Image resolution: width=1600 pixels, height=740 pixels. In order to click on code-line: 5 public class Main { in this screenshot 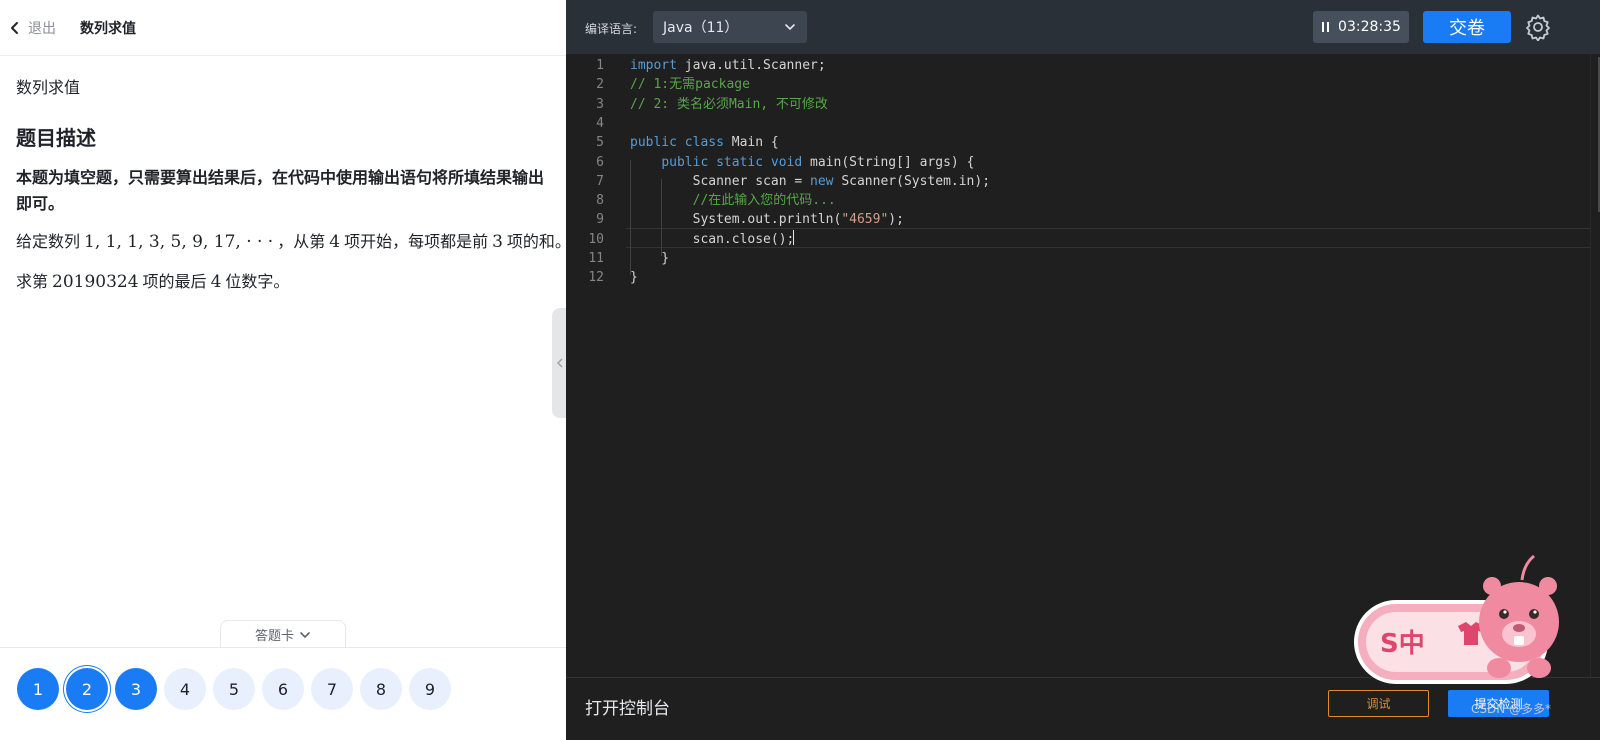, I will do `click(1066, 142)`.